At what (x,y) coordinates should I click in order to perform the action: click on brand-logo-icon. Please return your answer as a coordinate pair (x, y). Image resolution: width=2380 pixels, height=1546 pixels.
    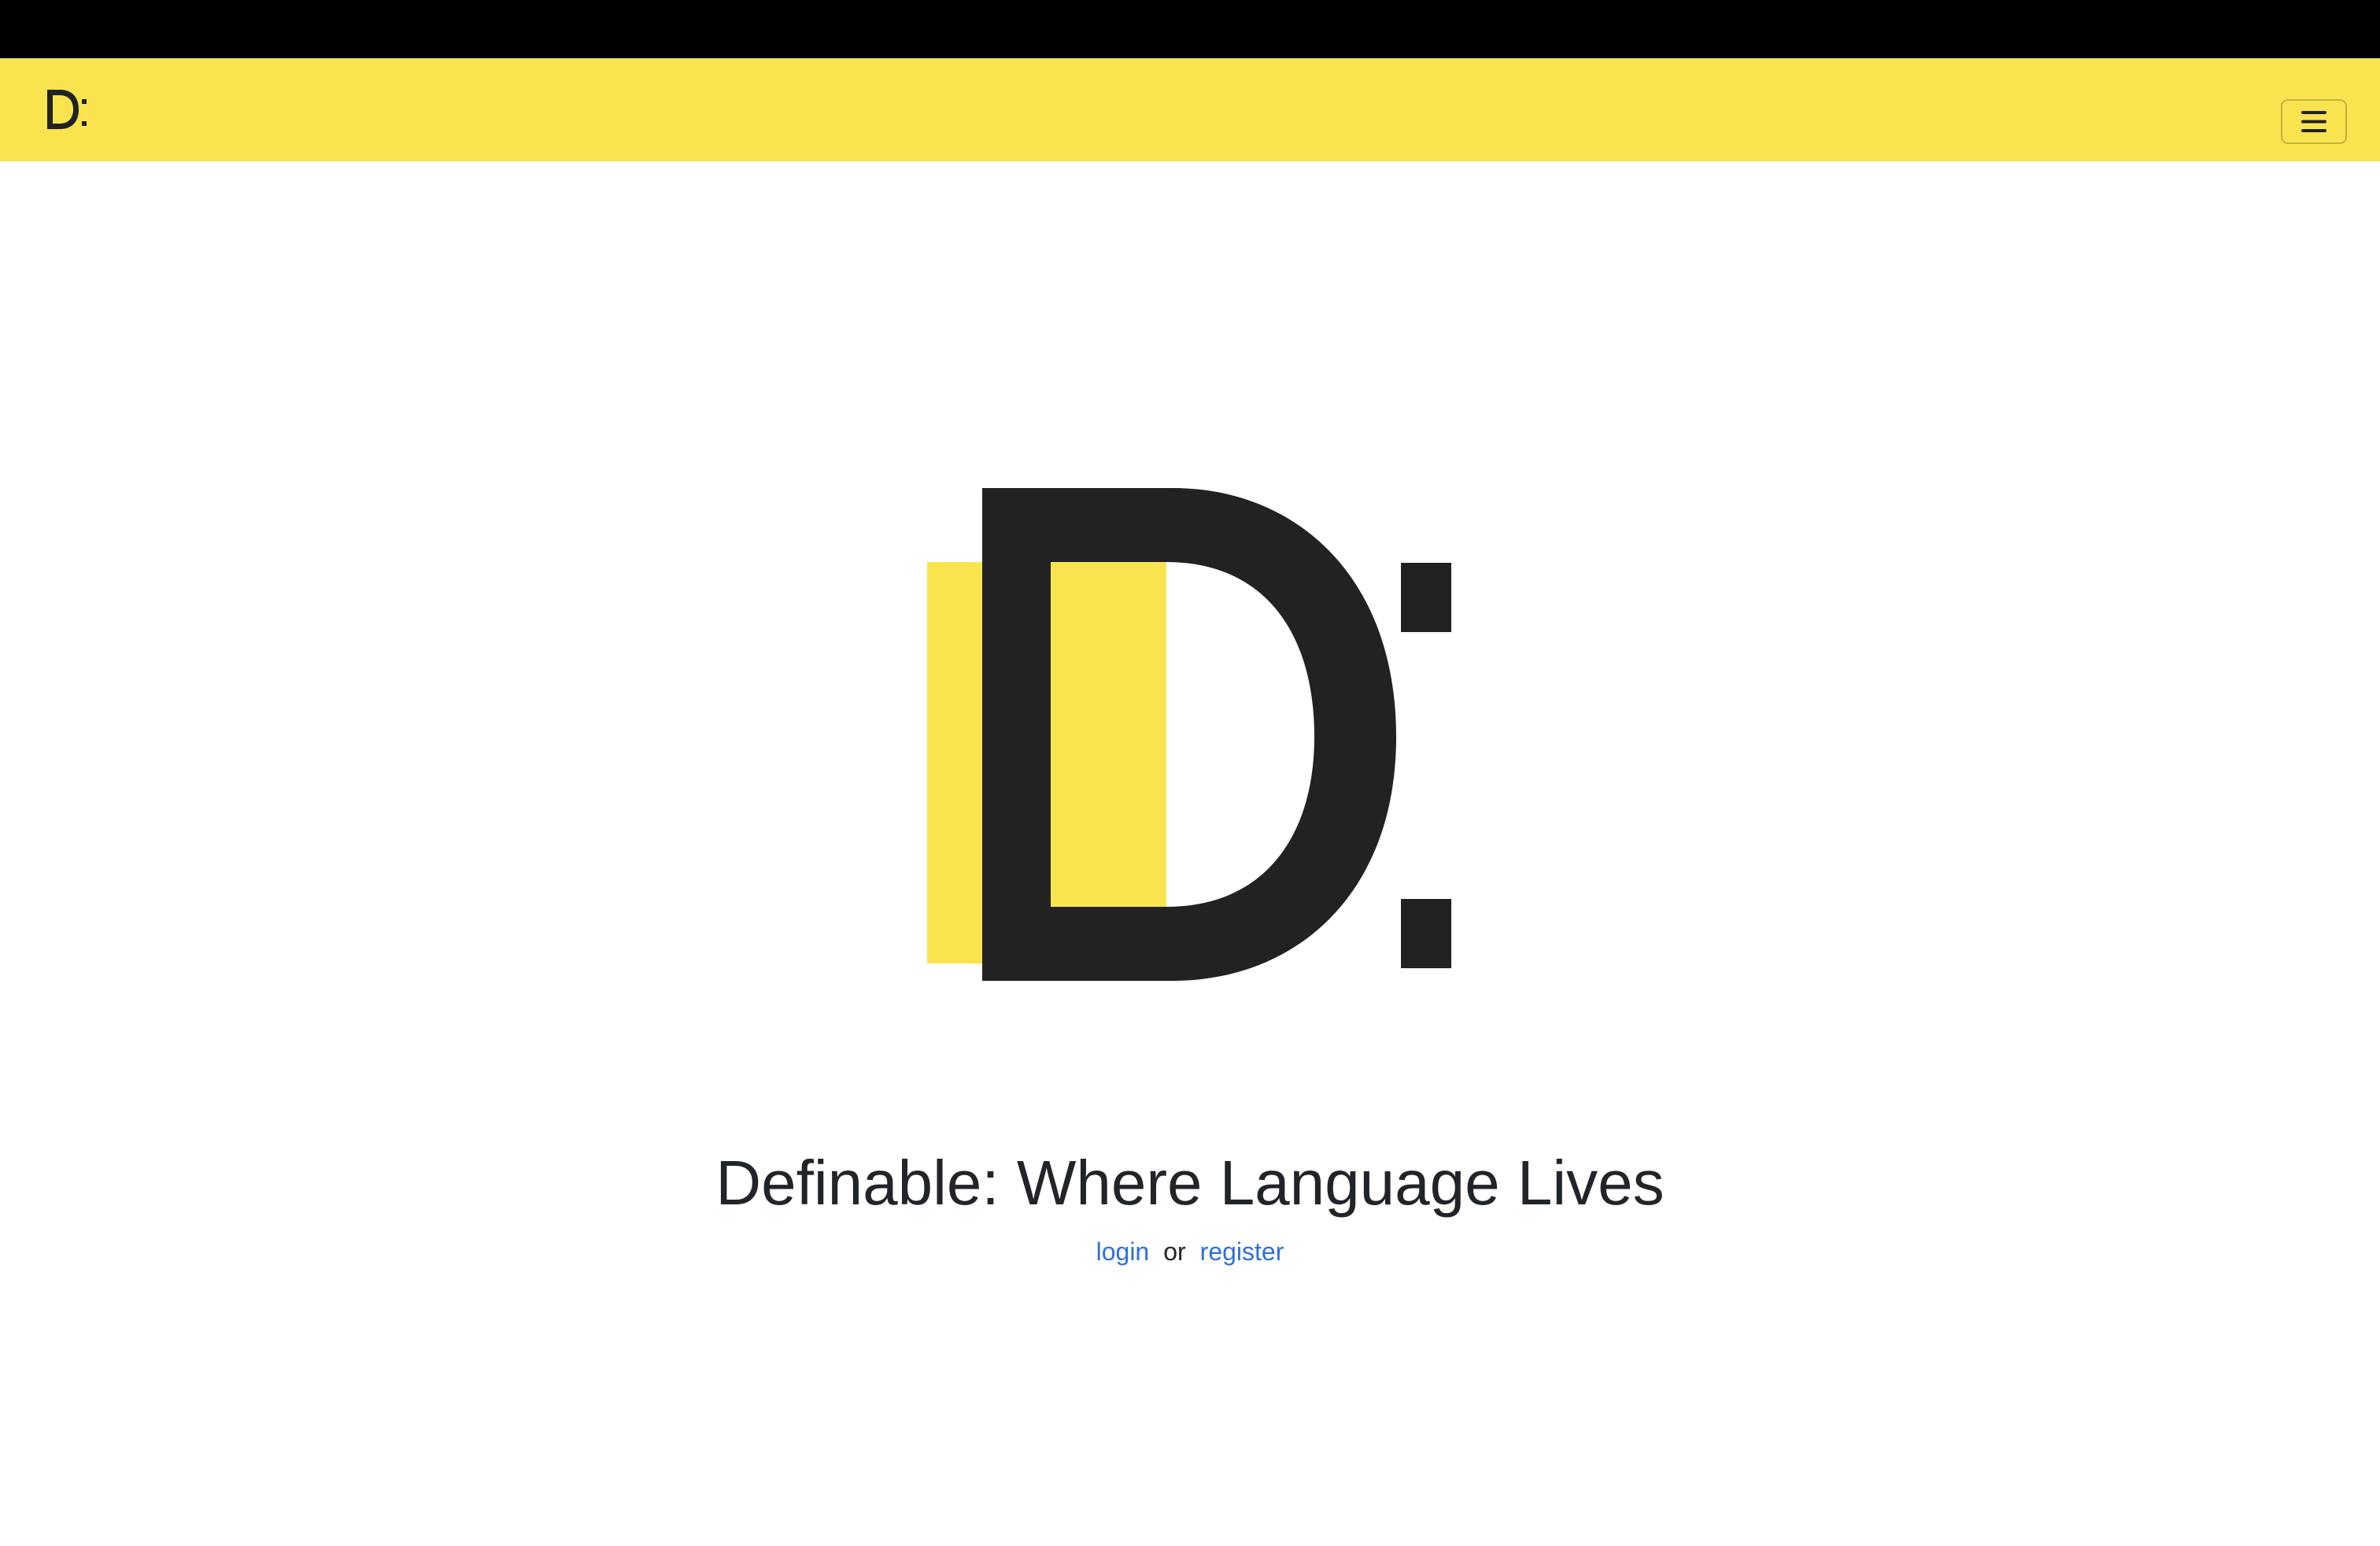
    Looking at the image, I should click on (67, 110).